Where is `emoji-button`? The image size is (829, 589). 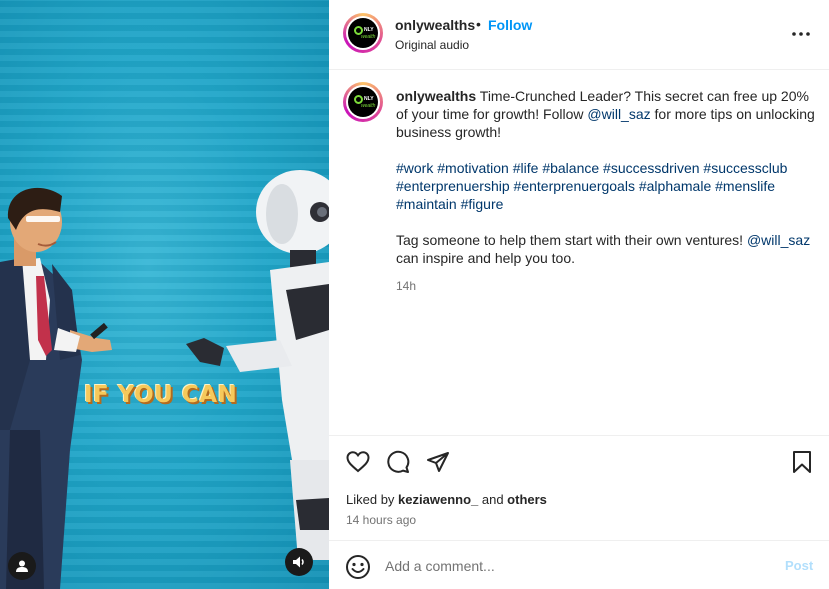
emoji-button is located at coordinates (358, 567).